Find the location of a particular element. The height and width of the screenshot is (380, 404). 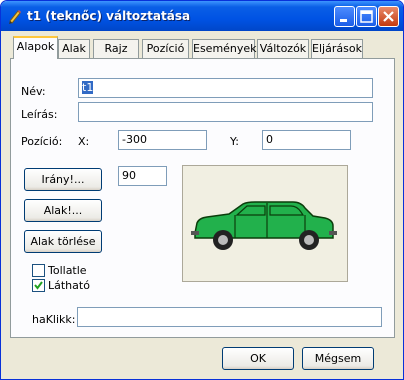

direction-value: 90 is located at coordinates (129, 175).